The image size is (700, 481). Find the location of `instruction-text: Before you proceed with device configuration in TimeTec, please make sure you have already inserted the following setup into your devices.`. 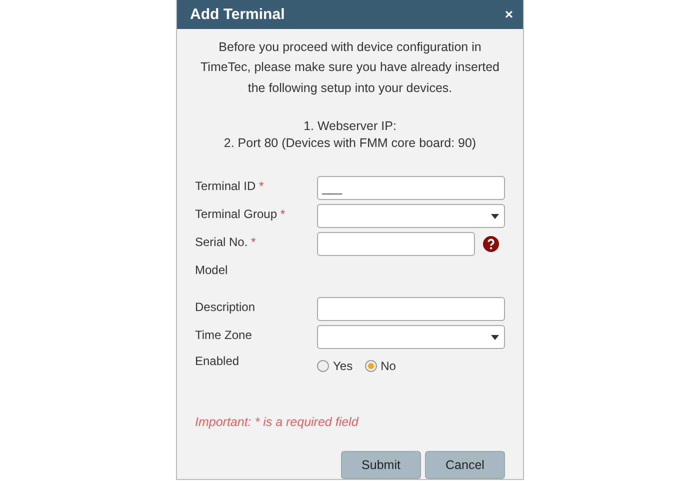

instruction-text: Before you proceed with device configuration in TimeTec, please make sure you have already inserted the following setup into your devices. is located at coordinates (350, 67).